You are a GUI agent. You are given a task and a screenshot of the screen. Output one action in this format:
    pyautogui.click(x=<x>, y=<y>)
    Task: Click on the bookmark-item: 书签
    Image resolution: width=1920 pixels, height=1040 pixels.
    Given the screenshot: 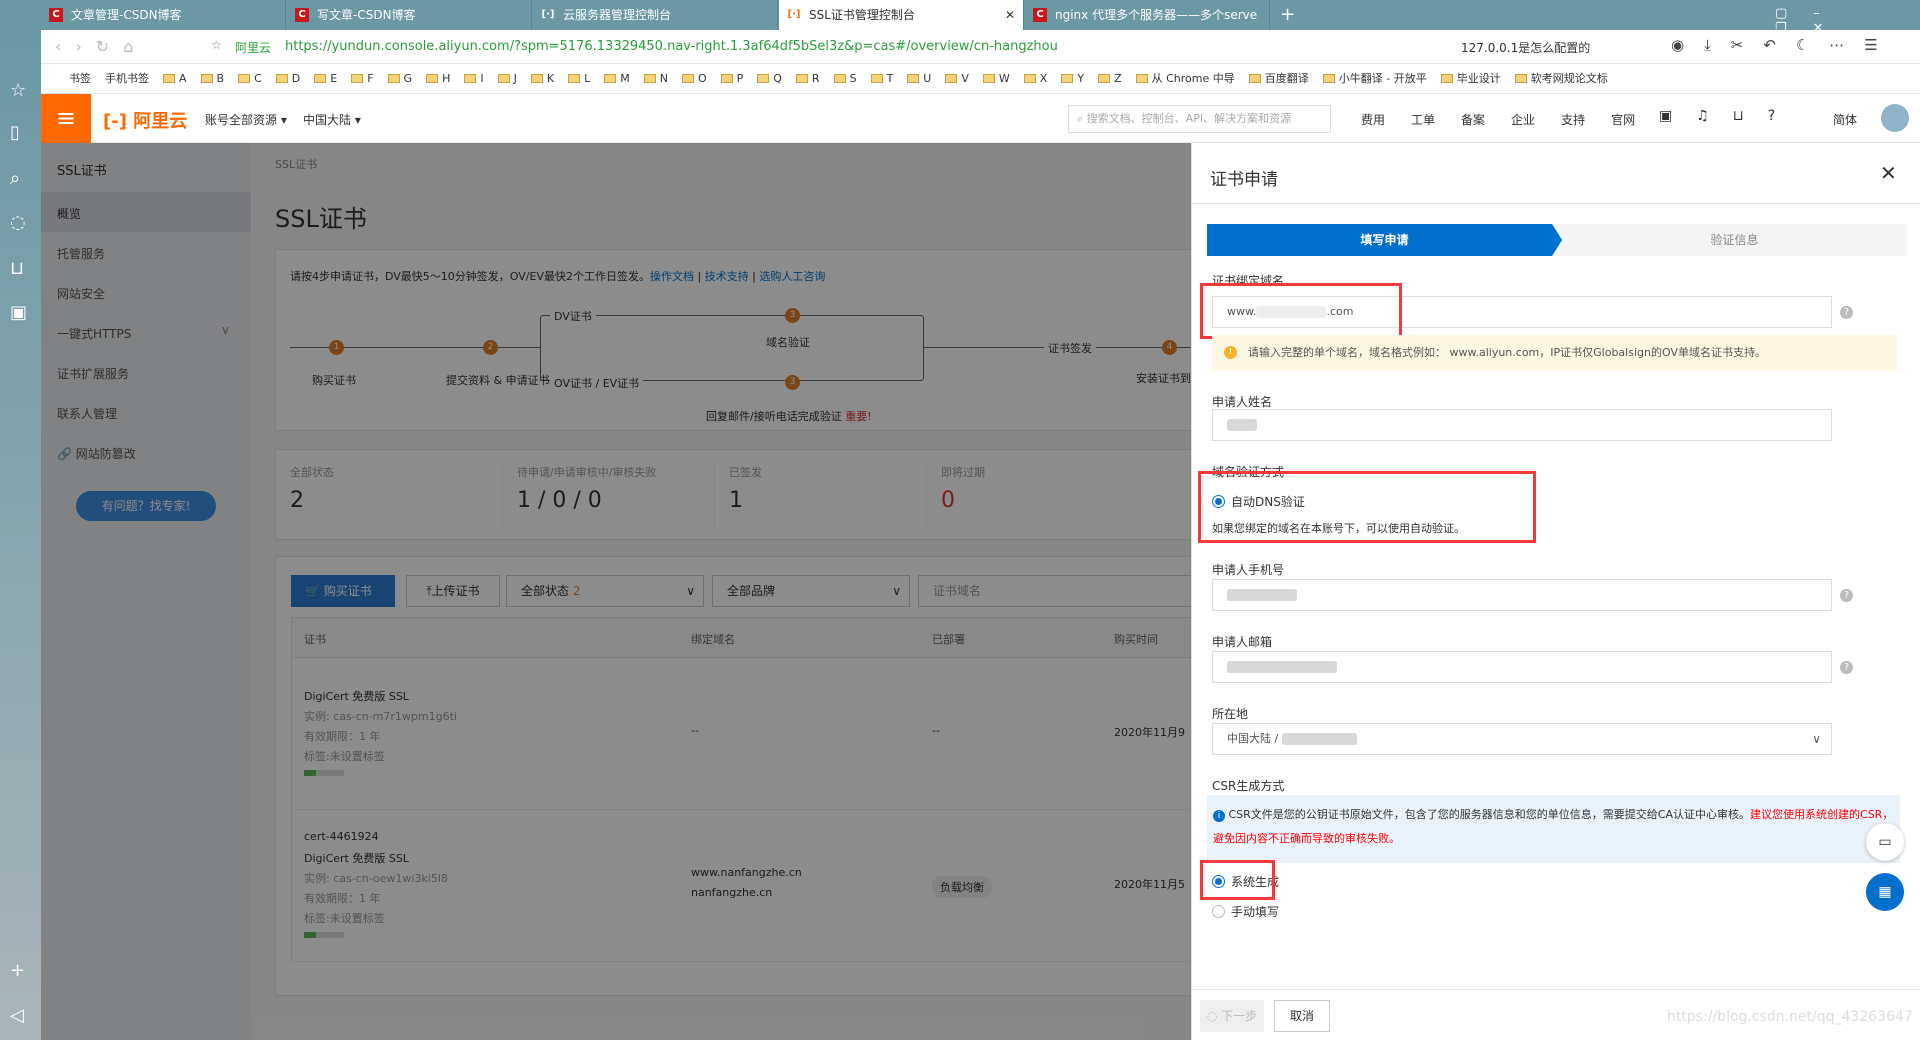 What is the action you would take?
    pyautogui.click(x=80, y=78)
    